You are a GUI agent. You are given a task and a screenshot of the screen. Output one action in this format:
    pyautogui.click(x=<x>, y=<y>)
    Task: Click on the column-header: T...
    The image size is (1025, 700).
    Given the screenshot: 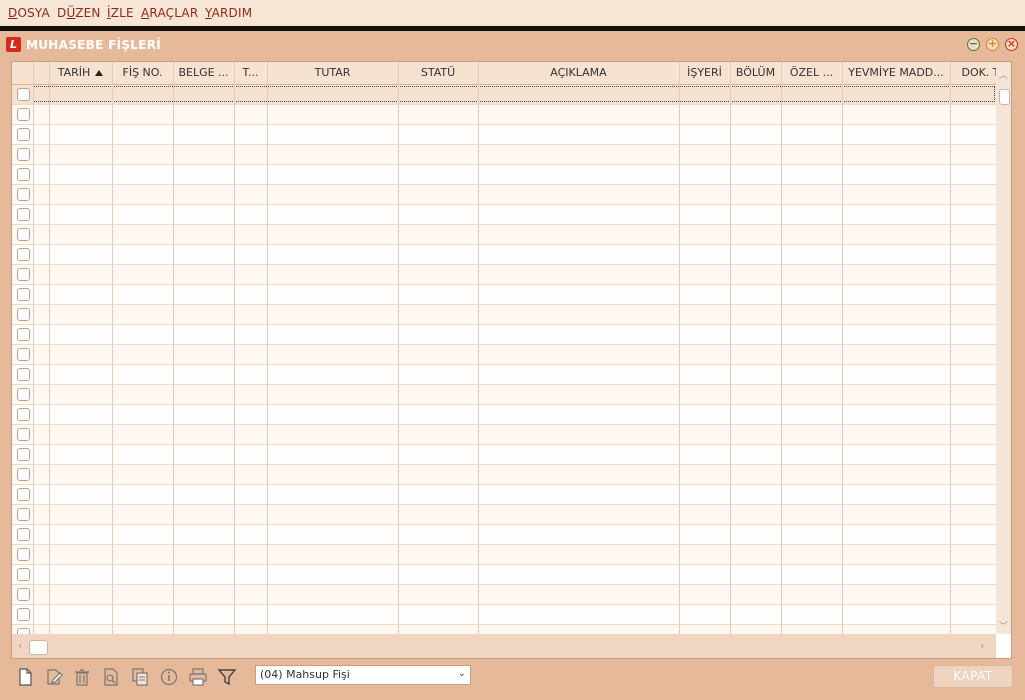 What is the action you would take?
    pyautogui.click(x=250, y=73)
    